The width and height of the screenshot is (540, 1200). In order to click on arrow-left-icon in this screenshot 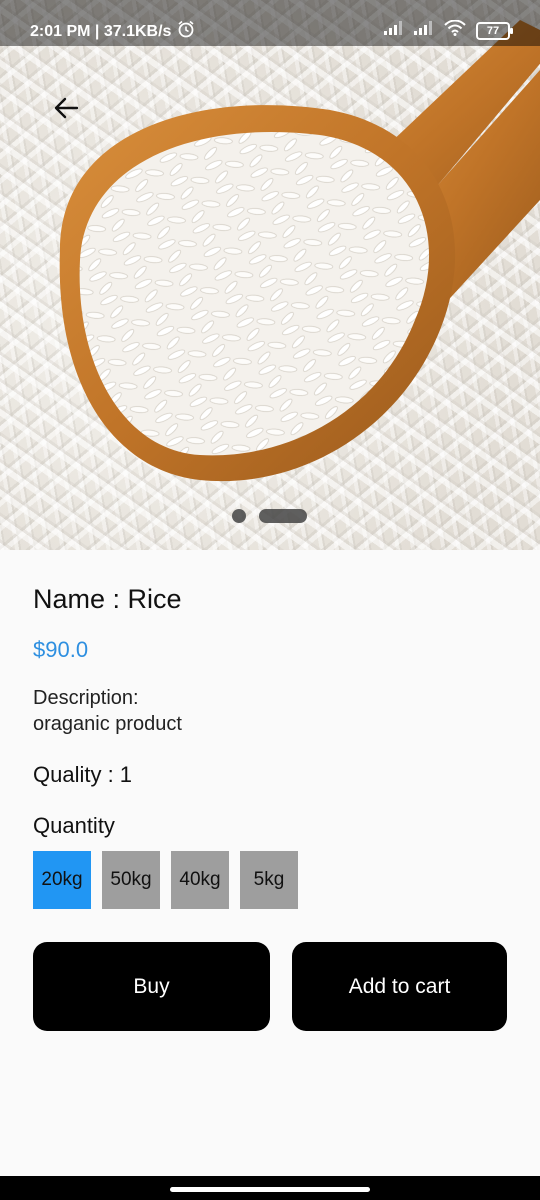, I will do `click(66, 110)`.